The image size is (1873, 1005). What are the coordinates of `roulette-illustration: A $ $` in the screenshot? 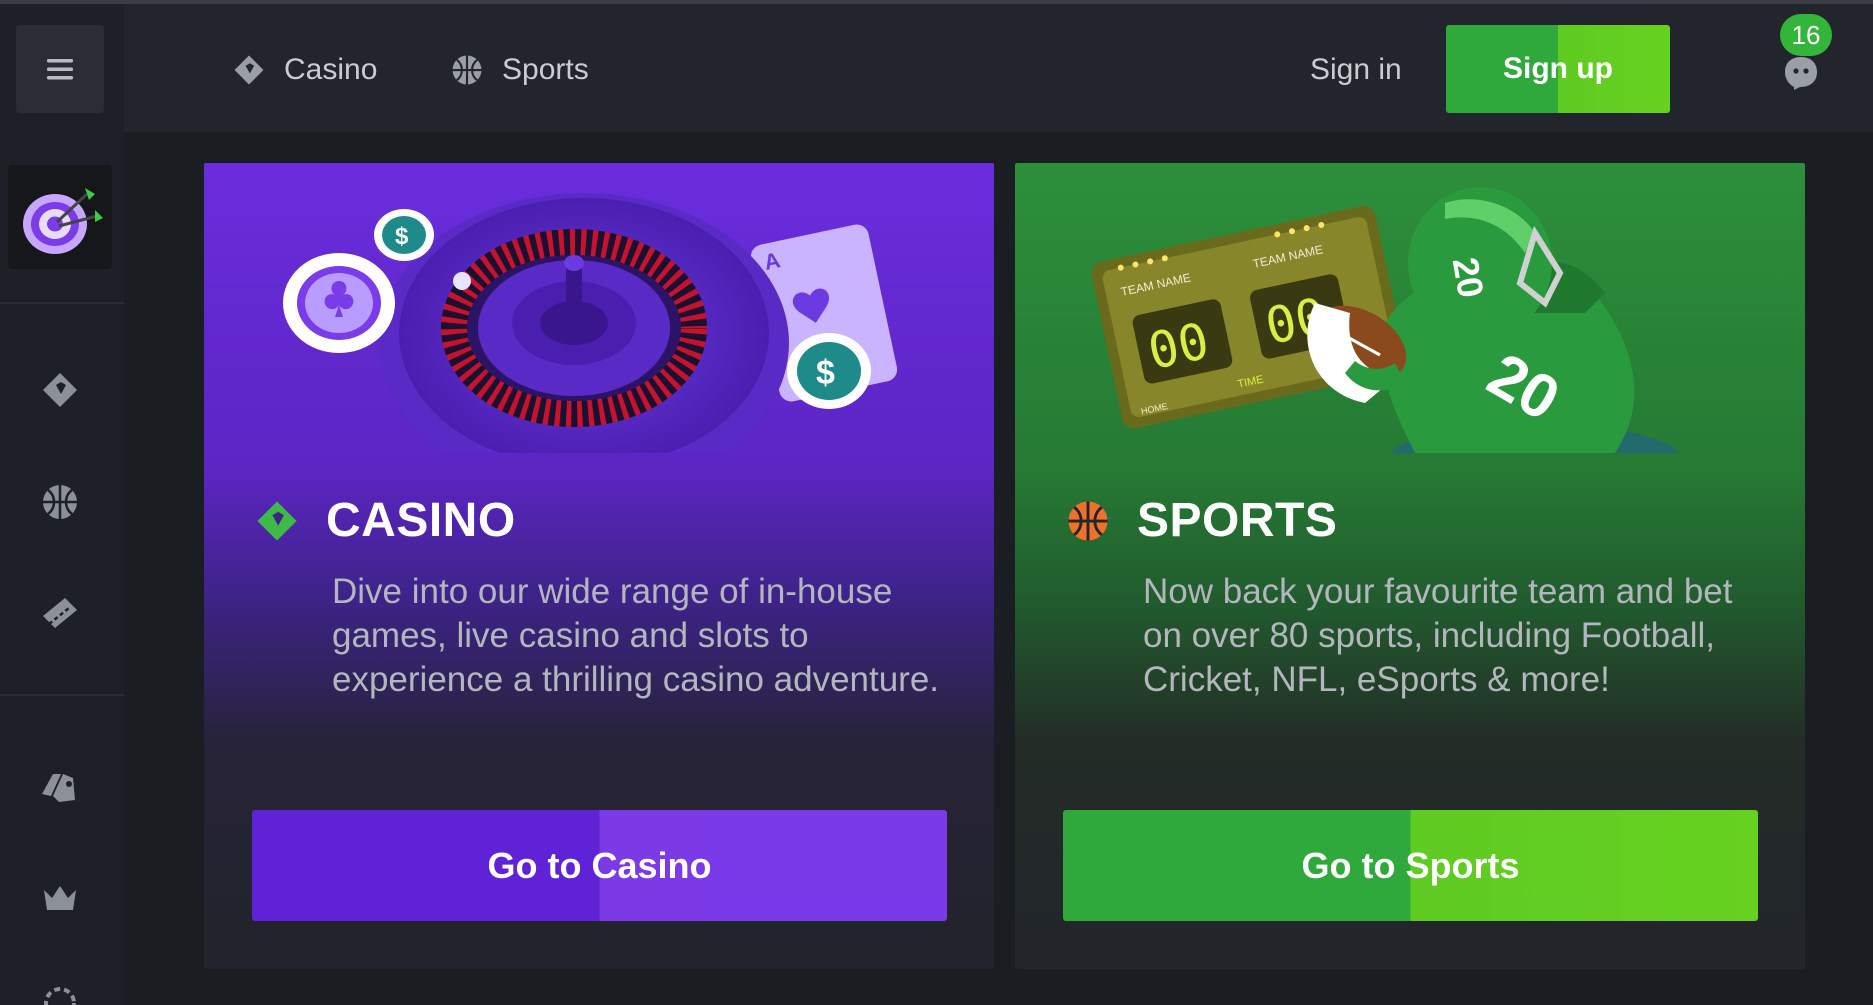 It's located at (590, 323).